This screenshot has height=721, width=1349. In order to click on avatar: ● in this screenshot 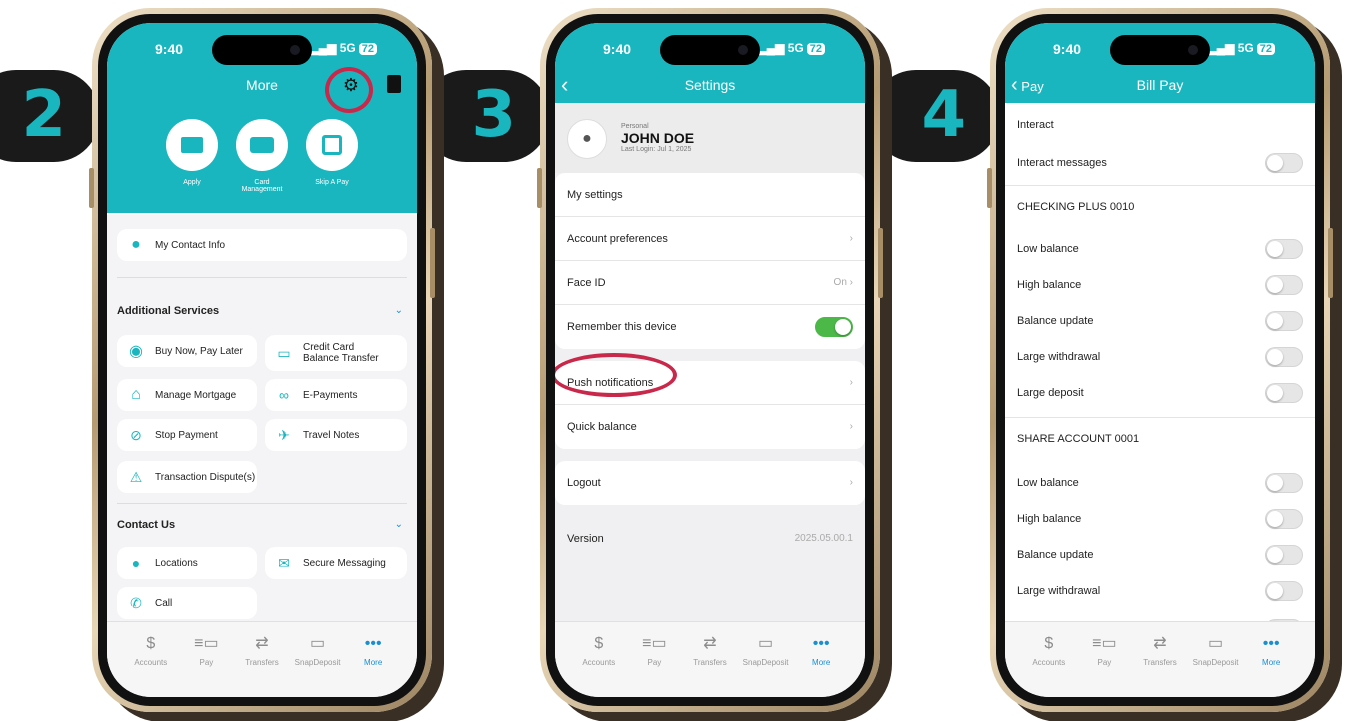, I will do `click(587, 139)`.